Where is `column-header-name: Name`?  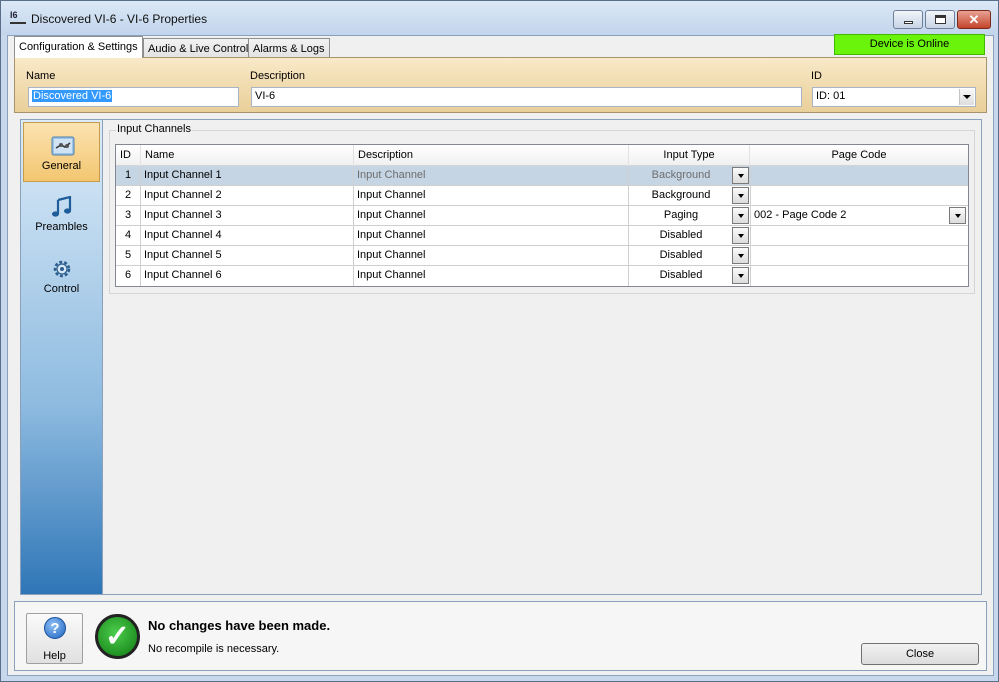 column-header-name: Name is located at coordinates (247, 155).